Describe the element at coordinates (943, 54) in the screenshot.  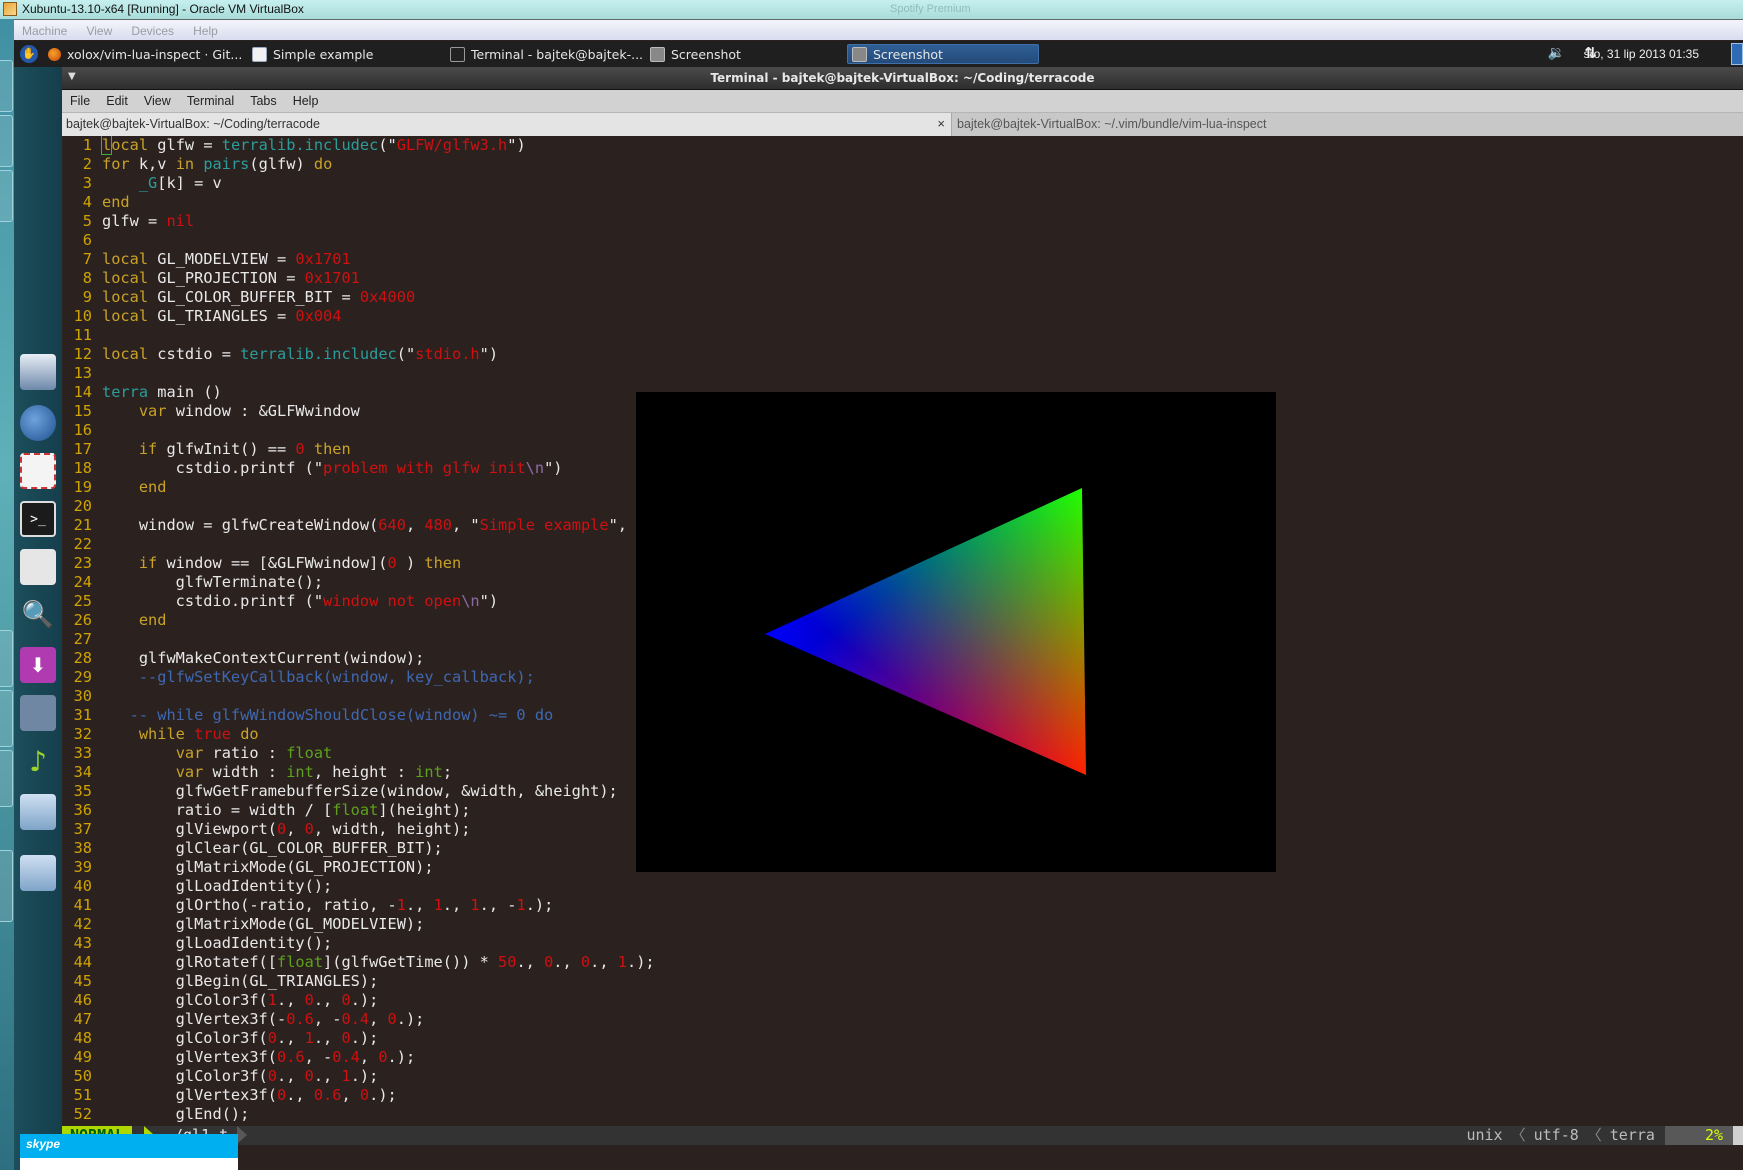
I see `task-screenshot-active: Screenshot` at that location.